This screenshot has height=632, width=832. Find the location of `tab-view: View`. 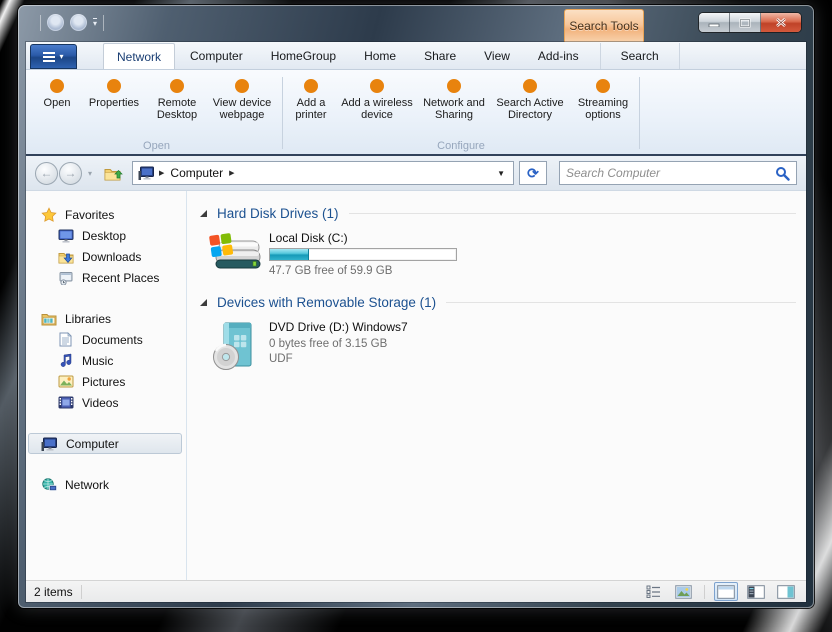

tab-view: View is located at coordinates (497, 56).